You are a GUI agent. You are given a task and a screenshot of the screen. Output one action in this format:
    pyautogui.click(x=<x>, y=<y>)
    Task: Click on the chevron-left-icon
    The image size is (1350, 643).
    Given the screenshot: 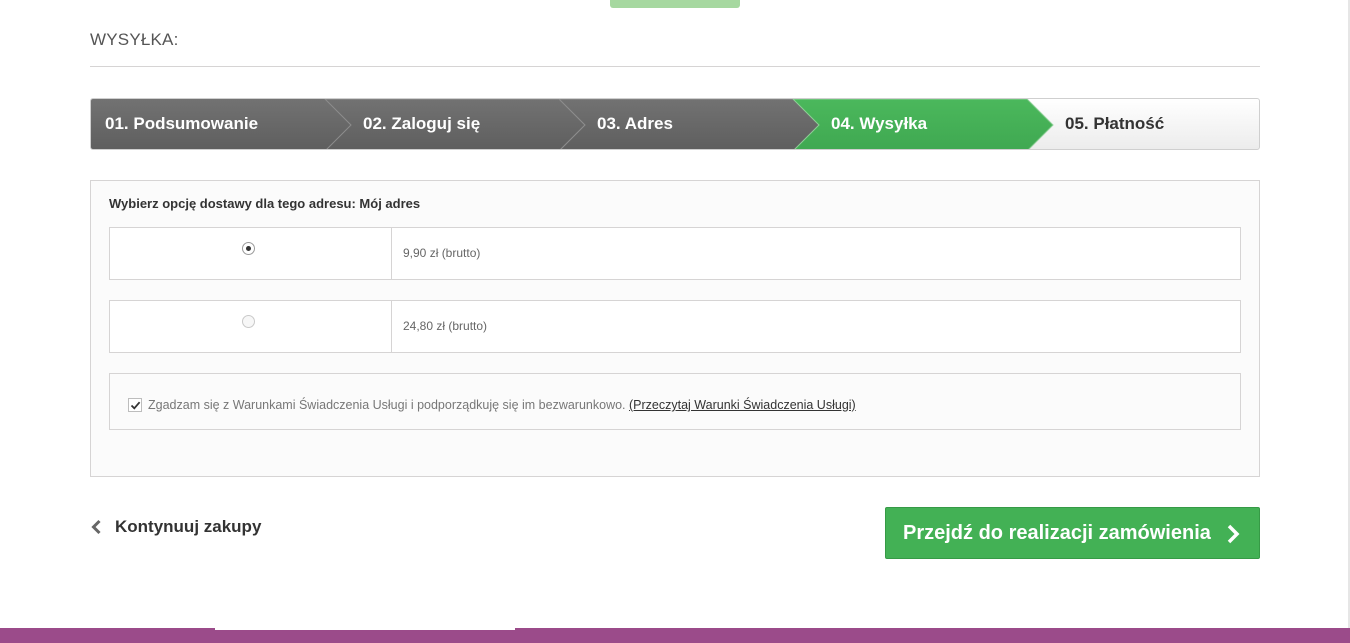 What is the action you would take?
    pyautogui.click(x=96, y=527)
    